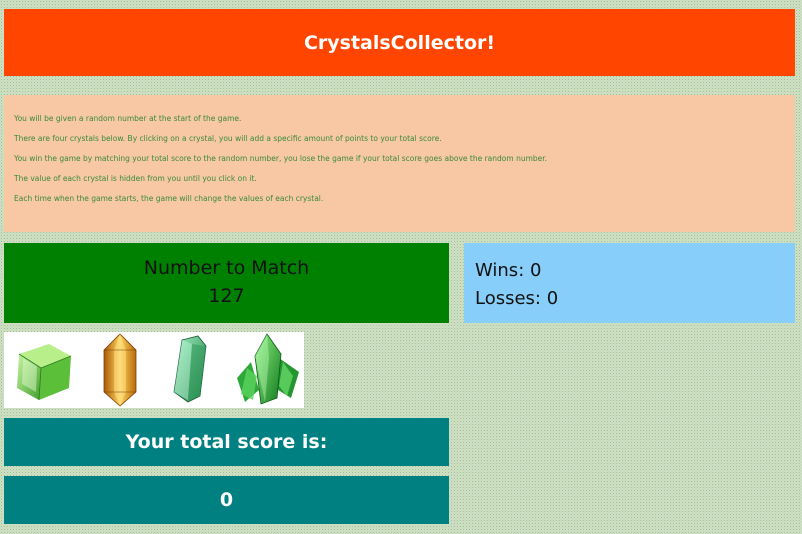 This screenshot has width=802, height=534. What do you see at coordinates (226, 268) in the screenshot?
I see `number-to-match-label: Number to Match` at bounding box center [226, 268].